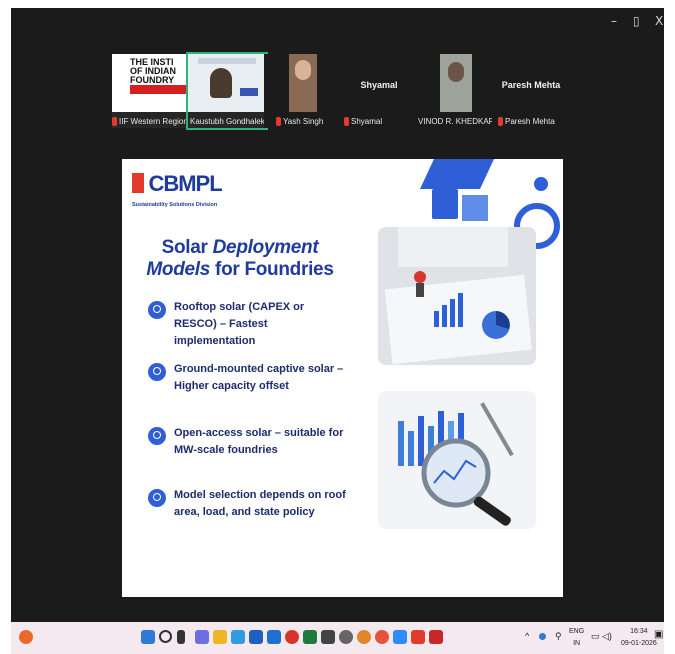  Describe the element at coordinates (148, 637) in the screenshot. I see `start-icon` at that location.